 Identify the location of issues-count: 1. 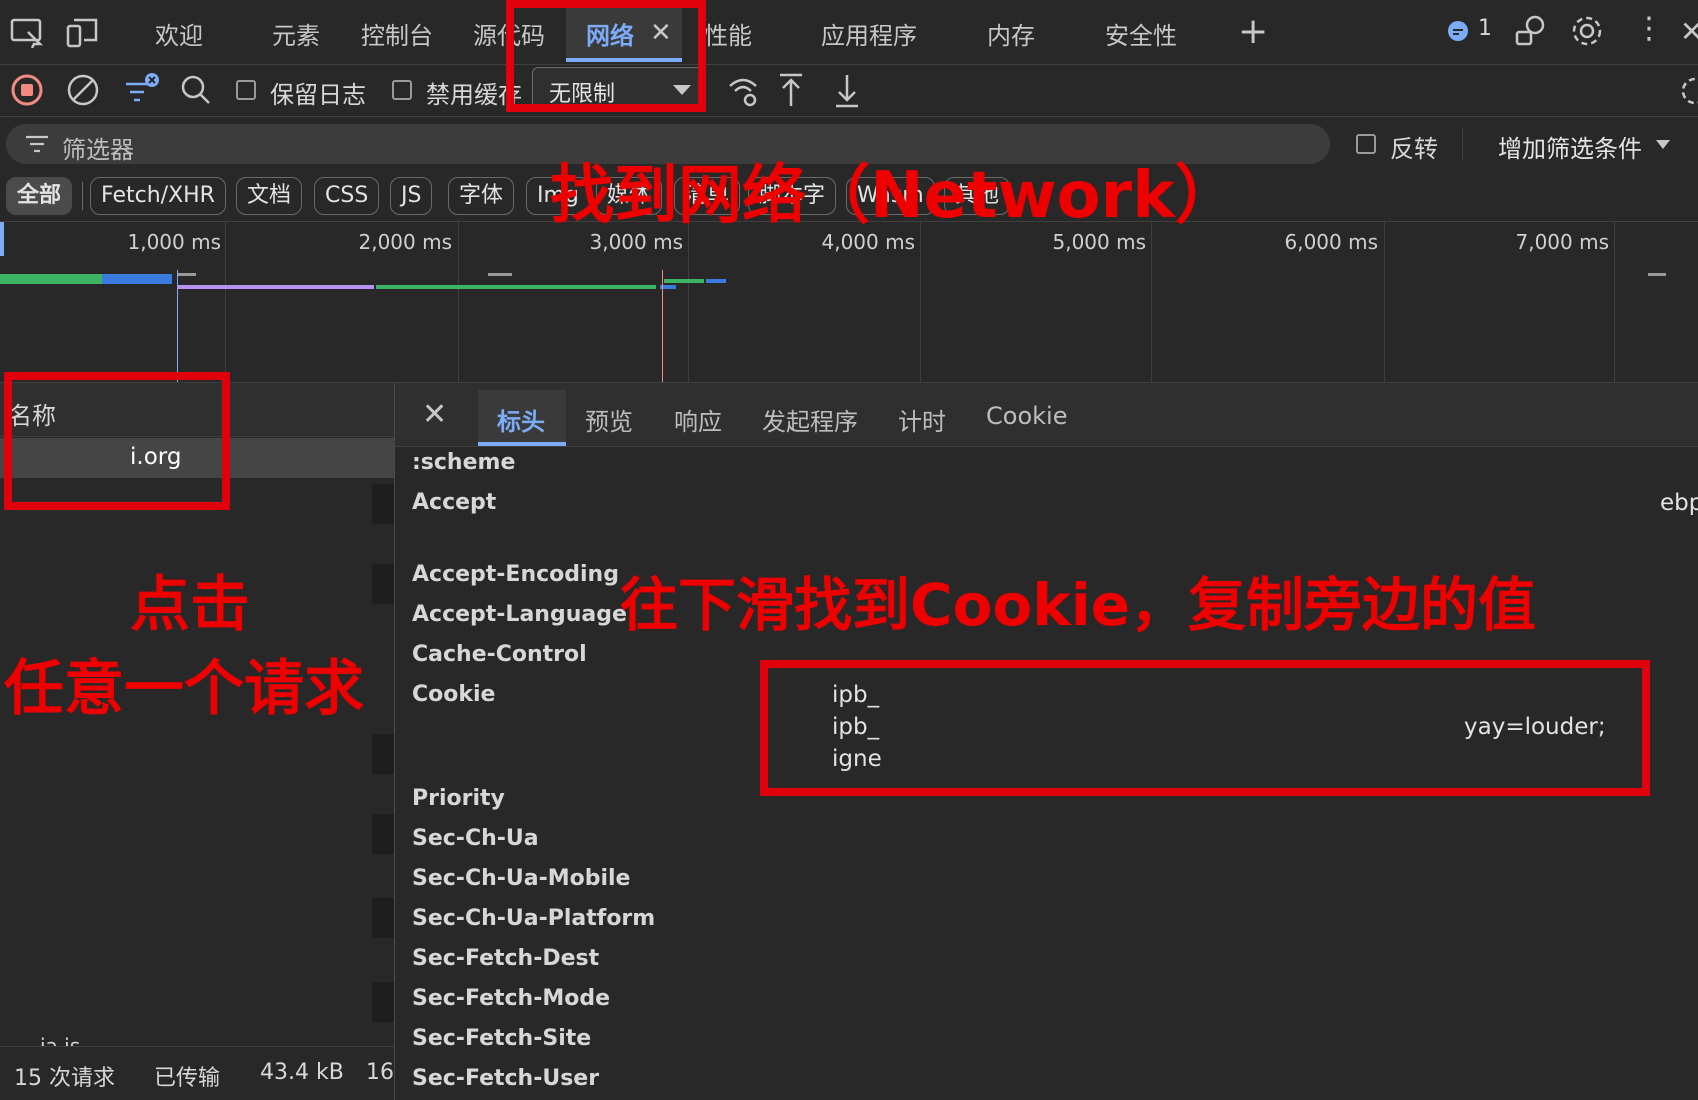
(1485, 28).